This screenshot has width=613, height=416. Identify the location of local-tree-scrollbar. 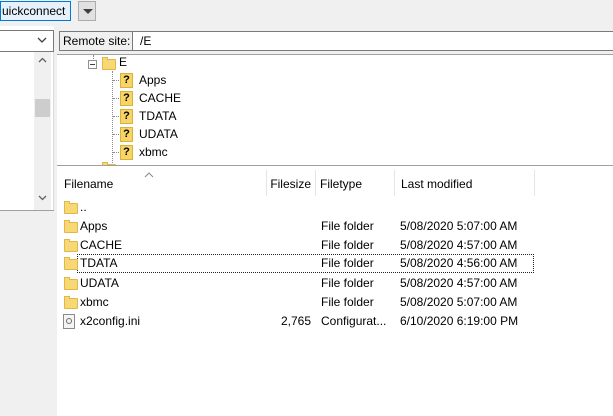
(42, 131).